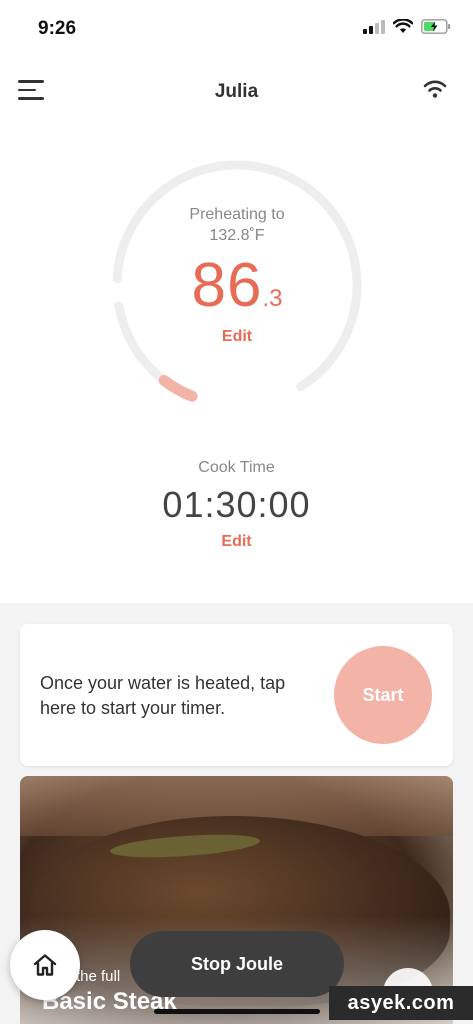  What do you see at coordinates (237, 1011) in the screenshot?
I see `home-indicator` at bounding box center [237, 1011].